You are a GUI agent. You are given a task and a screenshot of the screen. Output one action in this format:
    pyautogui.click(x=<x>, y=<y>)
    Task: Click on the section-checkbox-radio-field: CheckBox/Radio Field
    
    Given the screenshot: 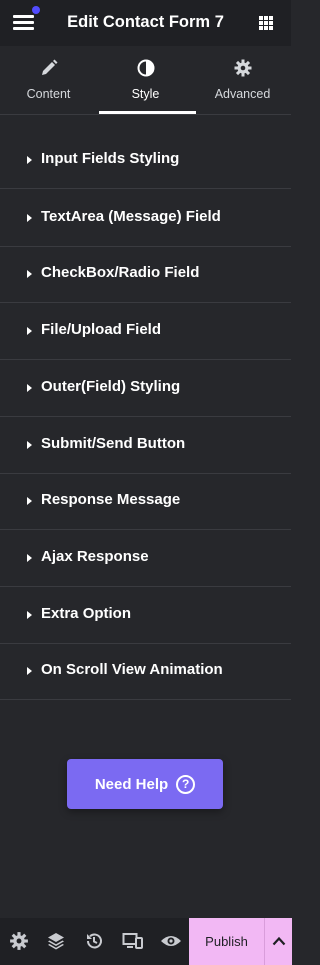 What is the action you would take?
    pyautogui.click(x=145, y=274)
    